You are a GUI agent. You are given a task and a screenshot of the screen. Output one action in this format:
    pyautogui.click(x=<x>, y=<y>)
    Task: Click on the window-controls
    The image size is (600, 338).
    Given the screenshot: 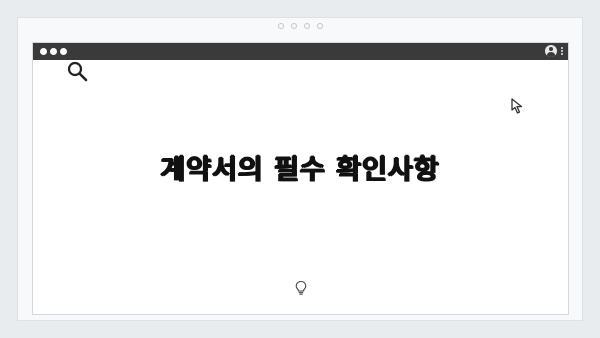 What is the action you would take?
    pyautogui.click(x=53, y=51)
    